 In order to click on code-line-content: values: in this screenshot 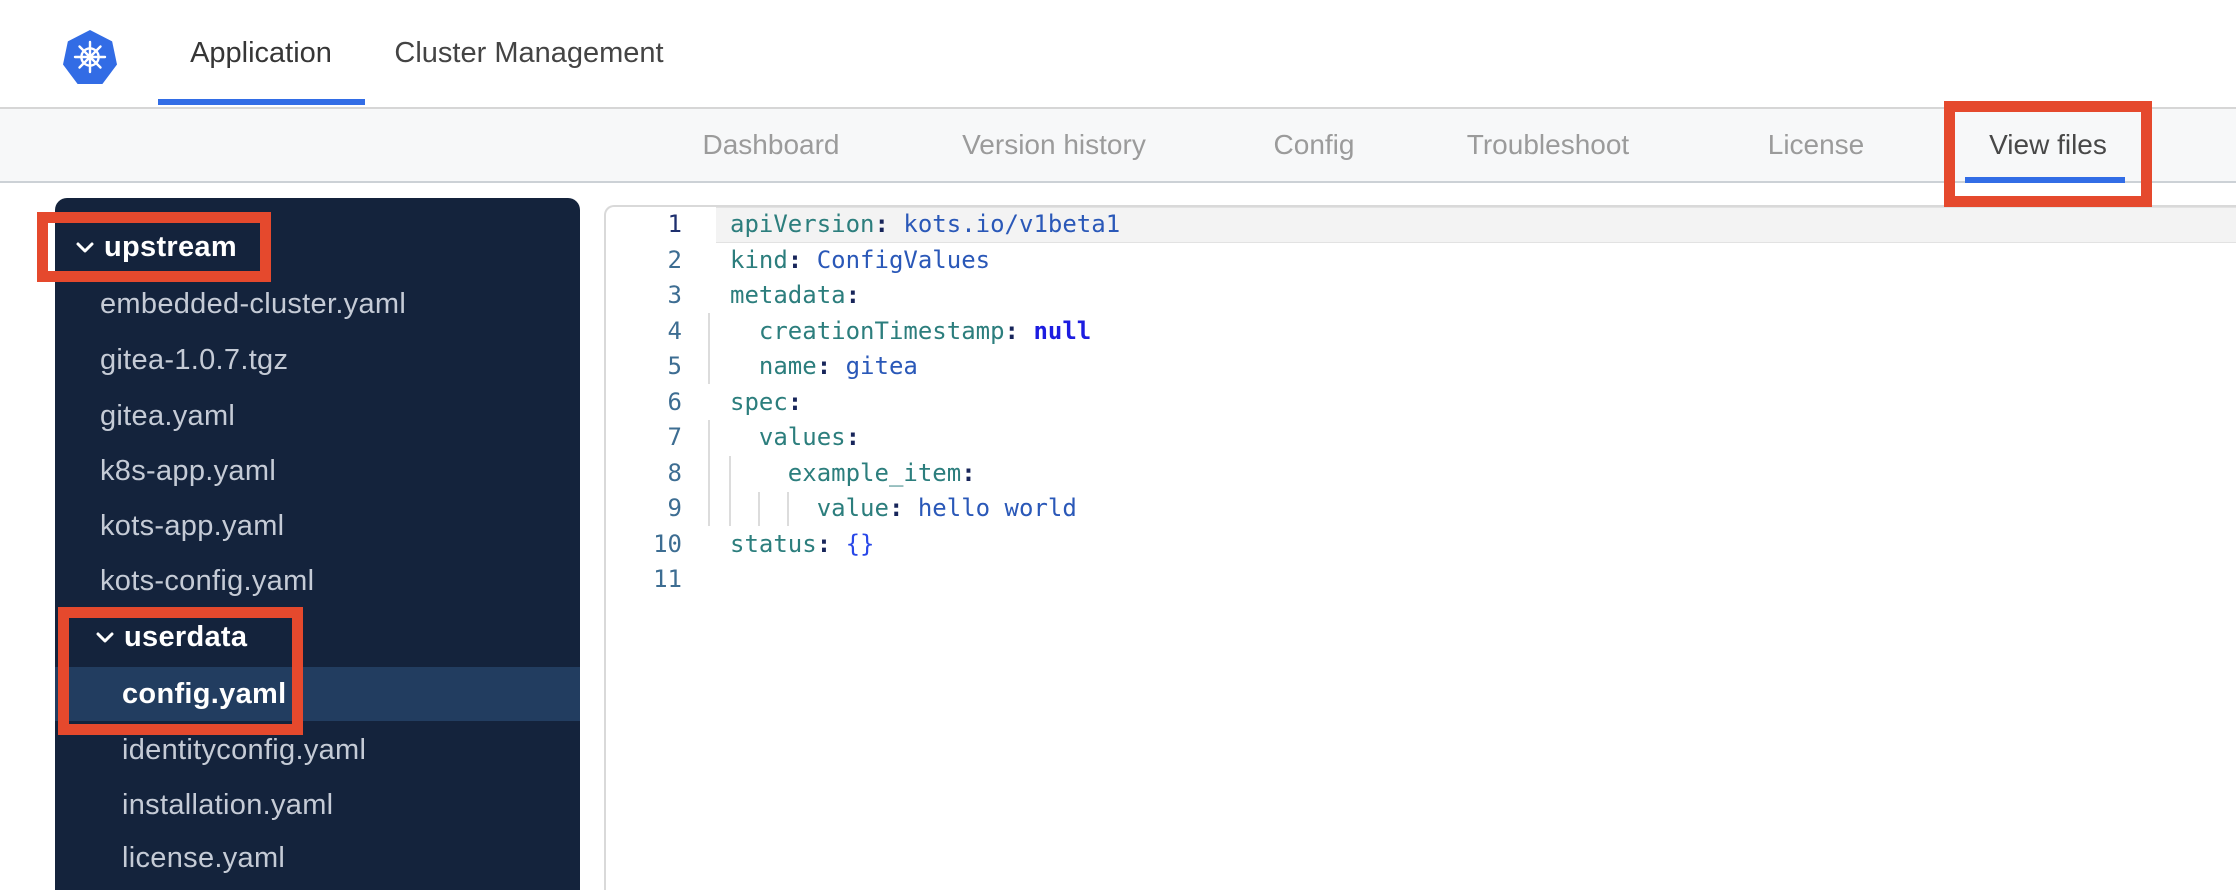, I will do `click(809, 437)`.